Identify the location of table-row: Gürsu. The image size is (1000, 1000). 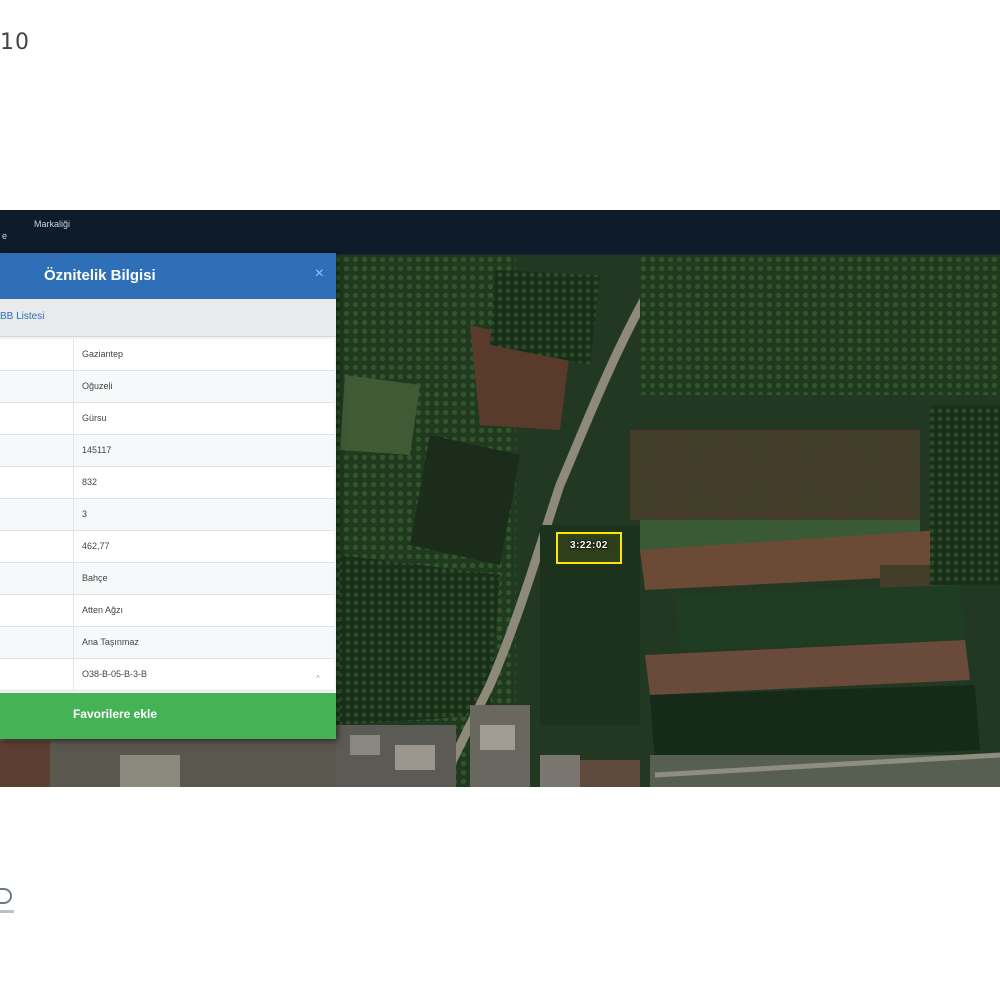
(167, 419).